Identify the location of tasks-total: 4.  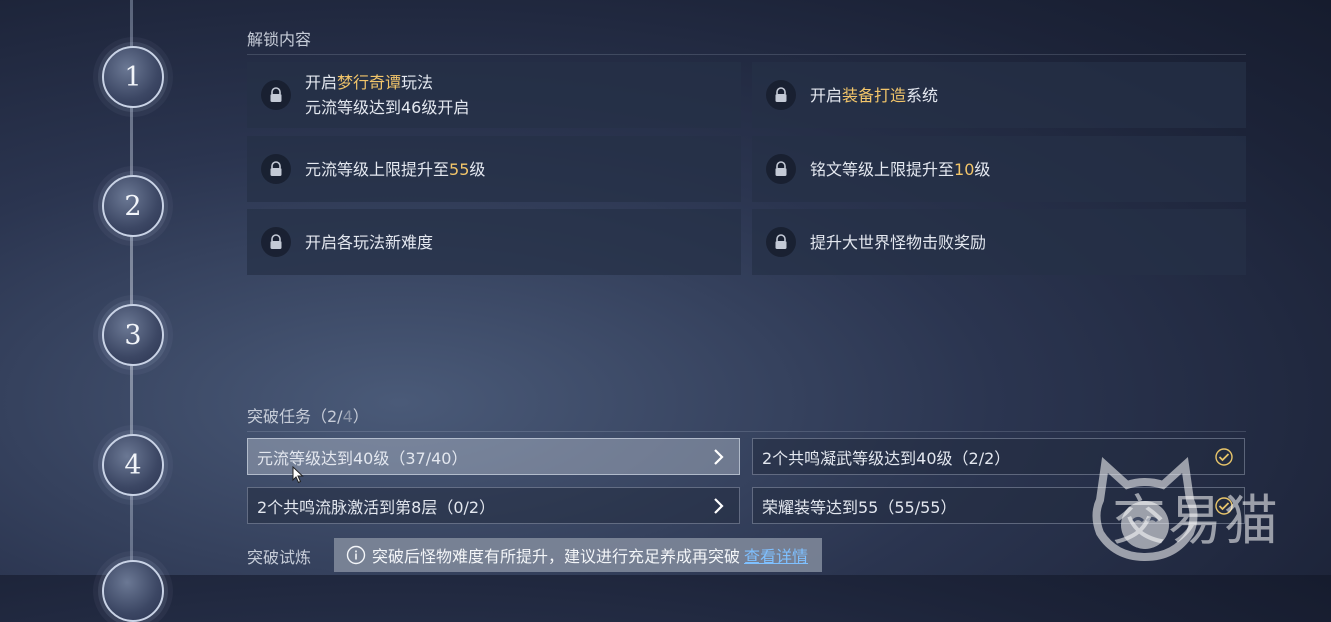
(347, 416).